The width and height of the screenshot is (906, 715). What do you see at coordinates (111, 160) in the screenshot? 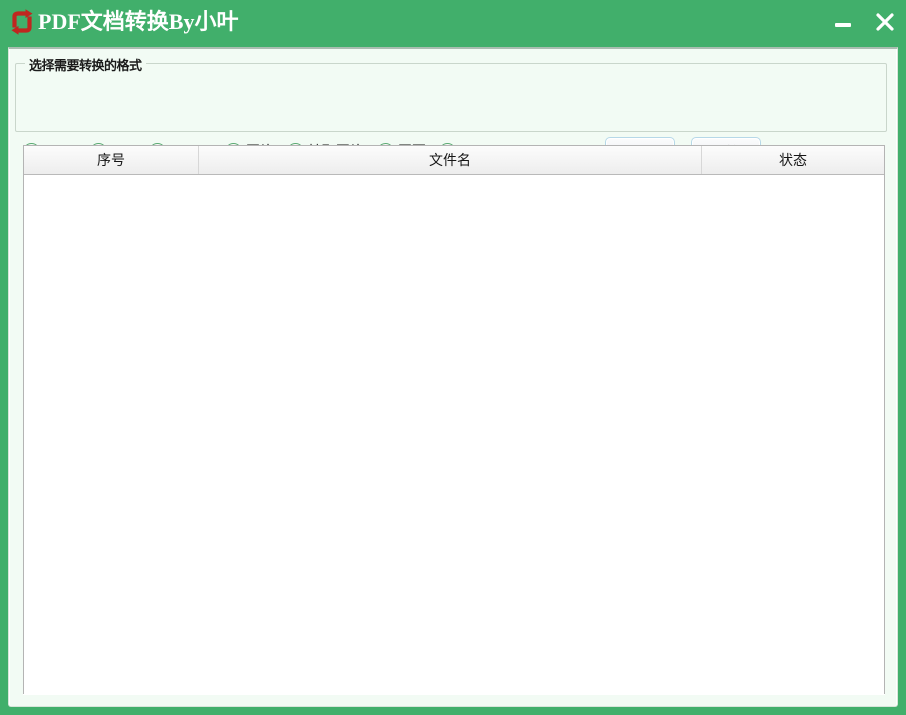
I see `column-header-index: 序号` at bounding box center [111, 160].